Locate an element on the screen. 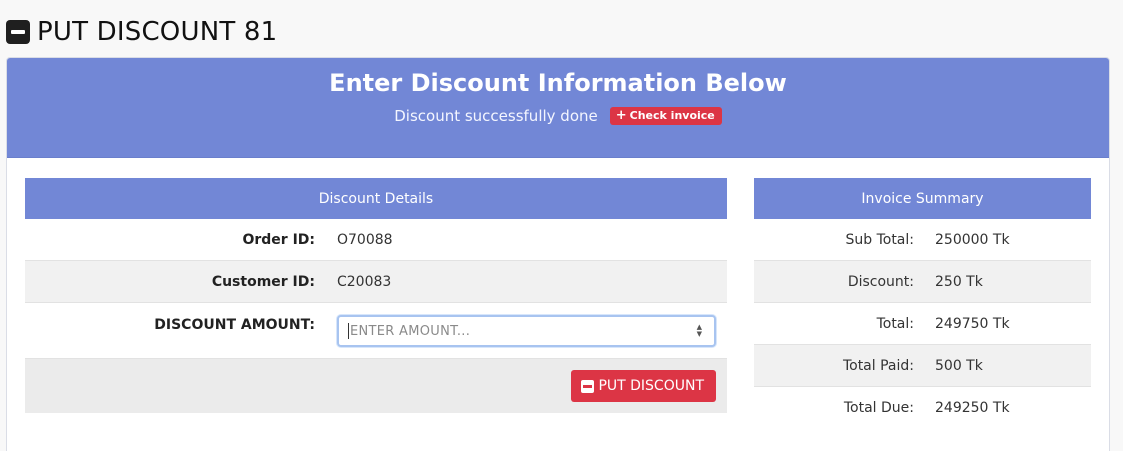  summary-label: Total Due: is located at coordinates (878, 408).